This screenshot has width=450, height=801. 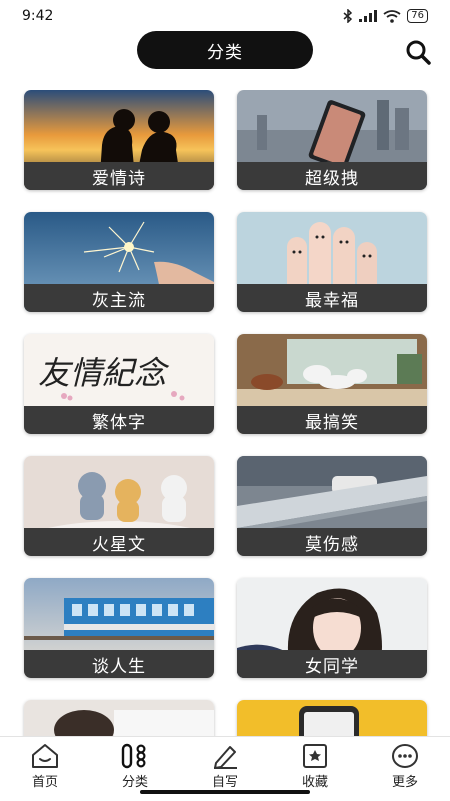 What do you see at coordinates (315, 756) in the screenshot?
I see `star-box-icon` at bounding box center [315, 756].